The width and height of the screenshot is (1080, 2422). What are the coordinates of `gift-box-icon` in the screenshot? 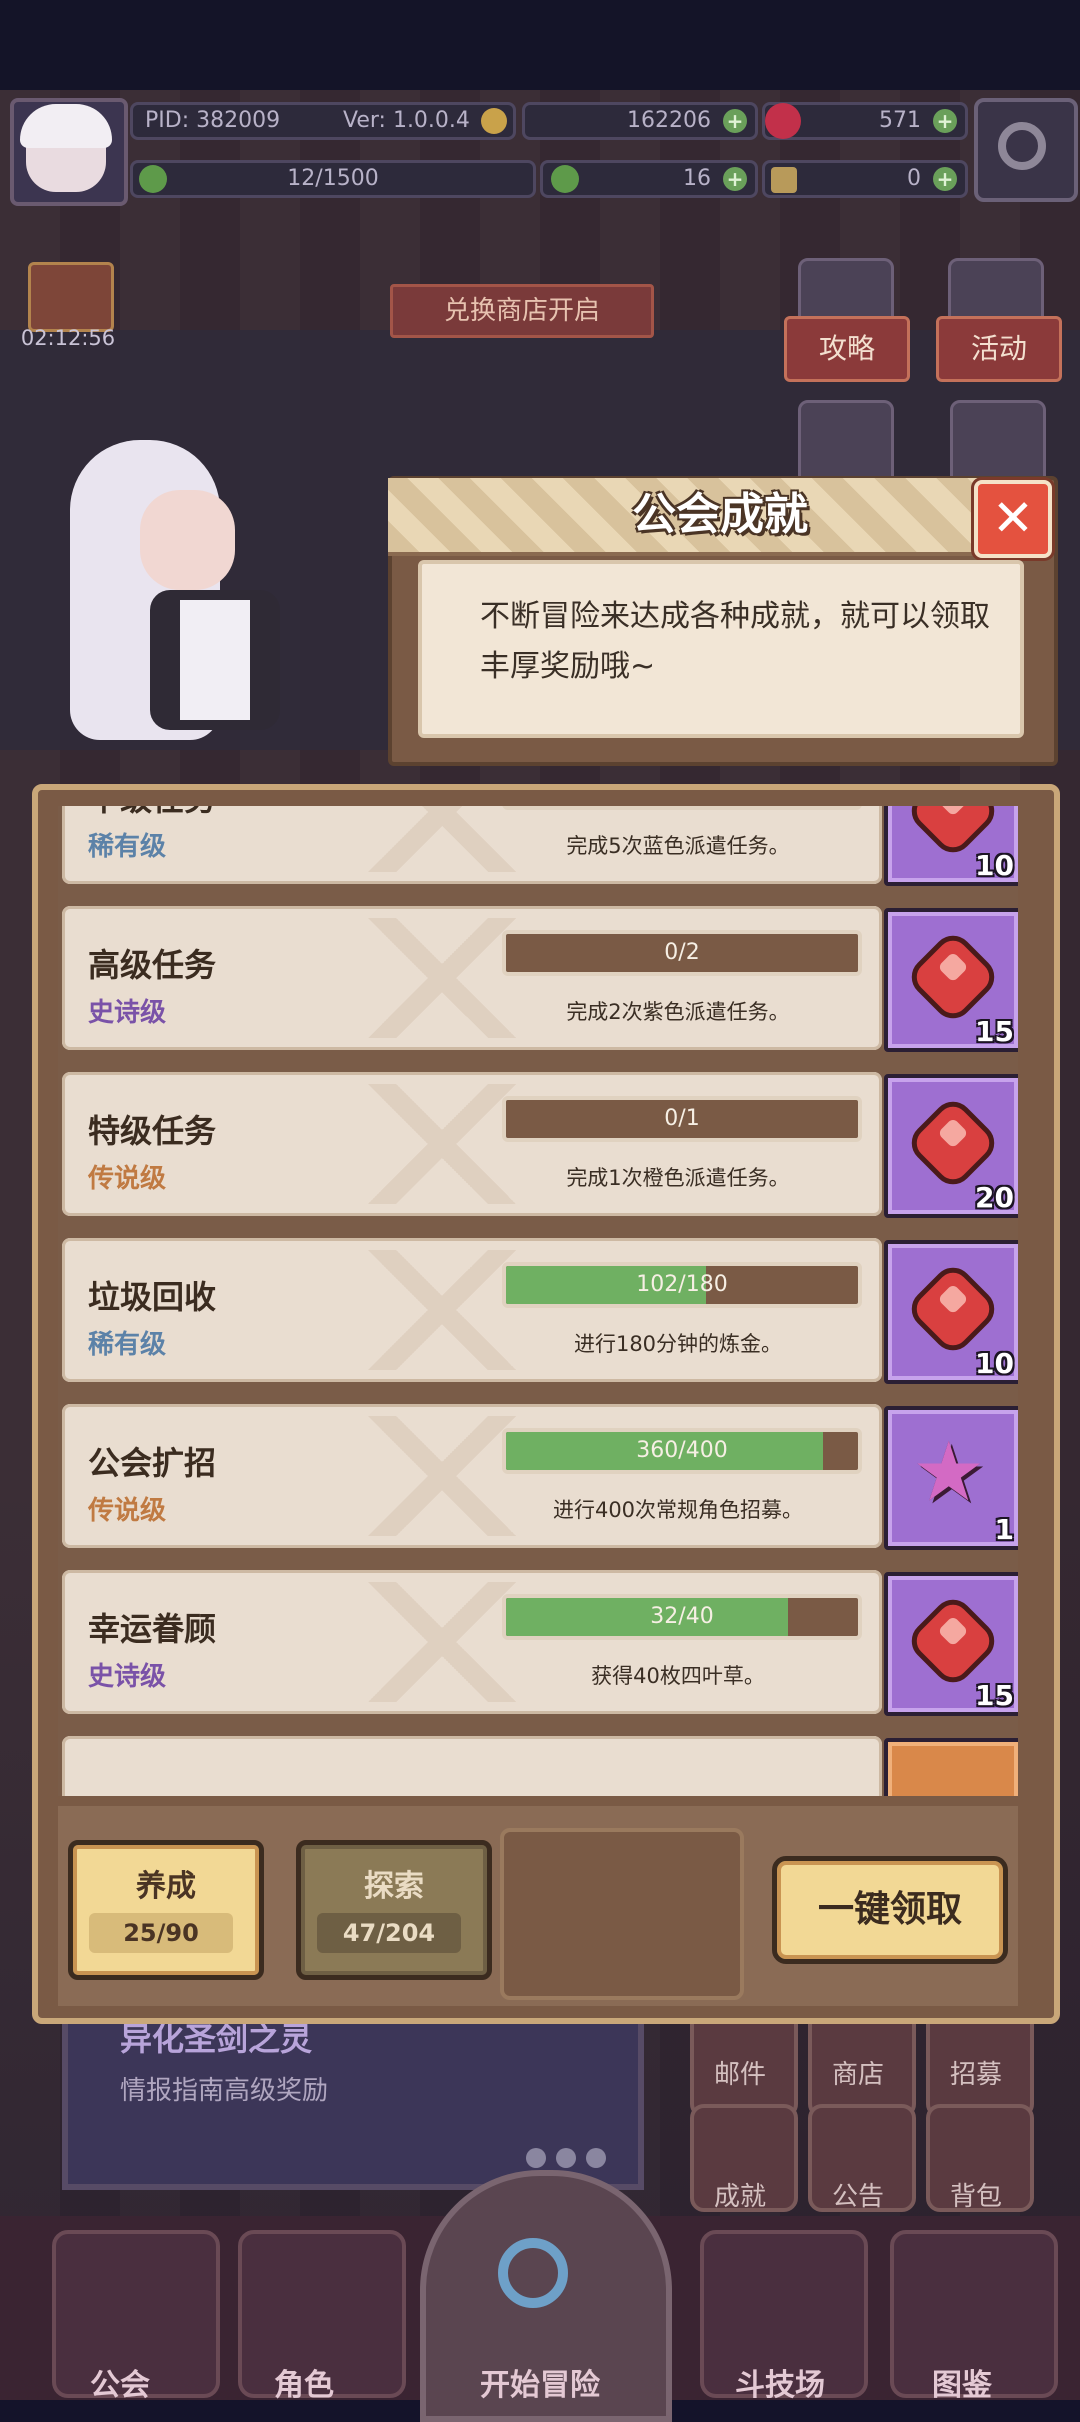 It's located at (71, 297).